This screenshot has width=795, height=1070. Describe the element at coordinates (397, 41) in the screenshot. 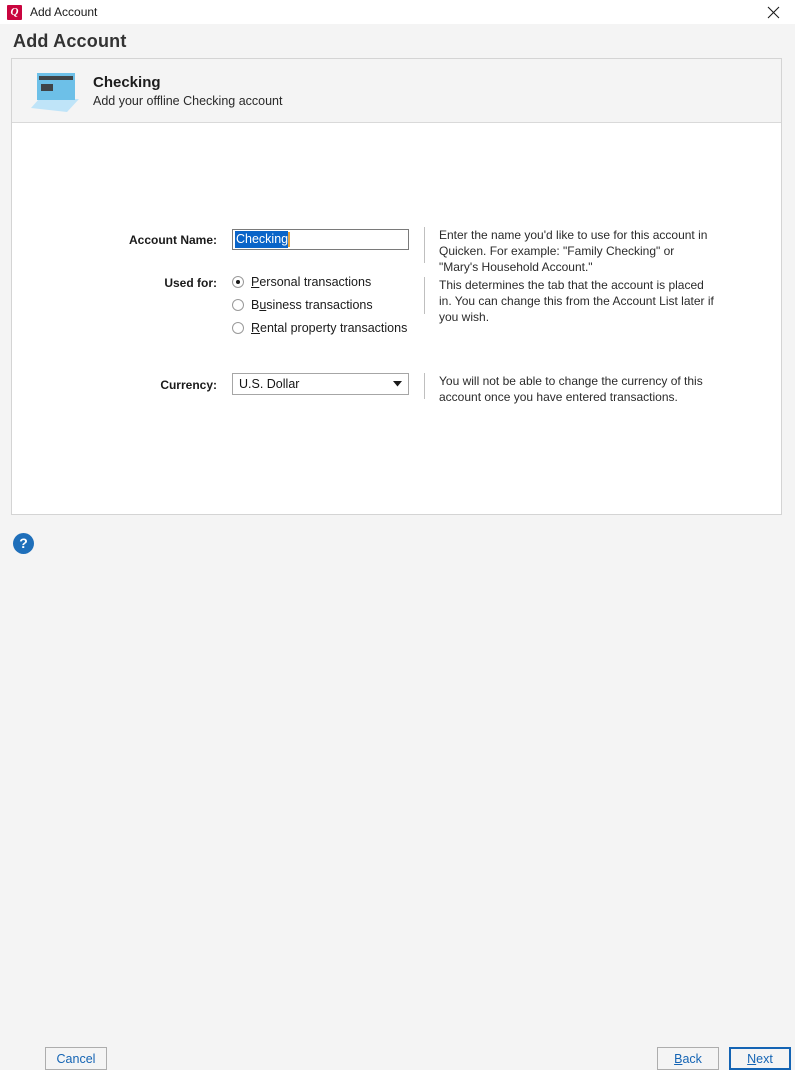

I see `page-title: Add Account` at that location.